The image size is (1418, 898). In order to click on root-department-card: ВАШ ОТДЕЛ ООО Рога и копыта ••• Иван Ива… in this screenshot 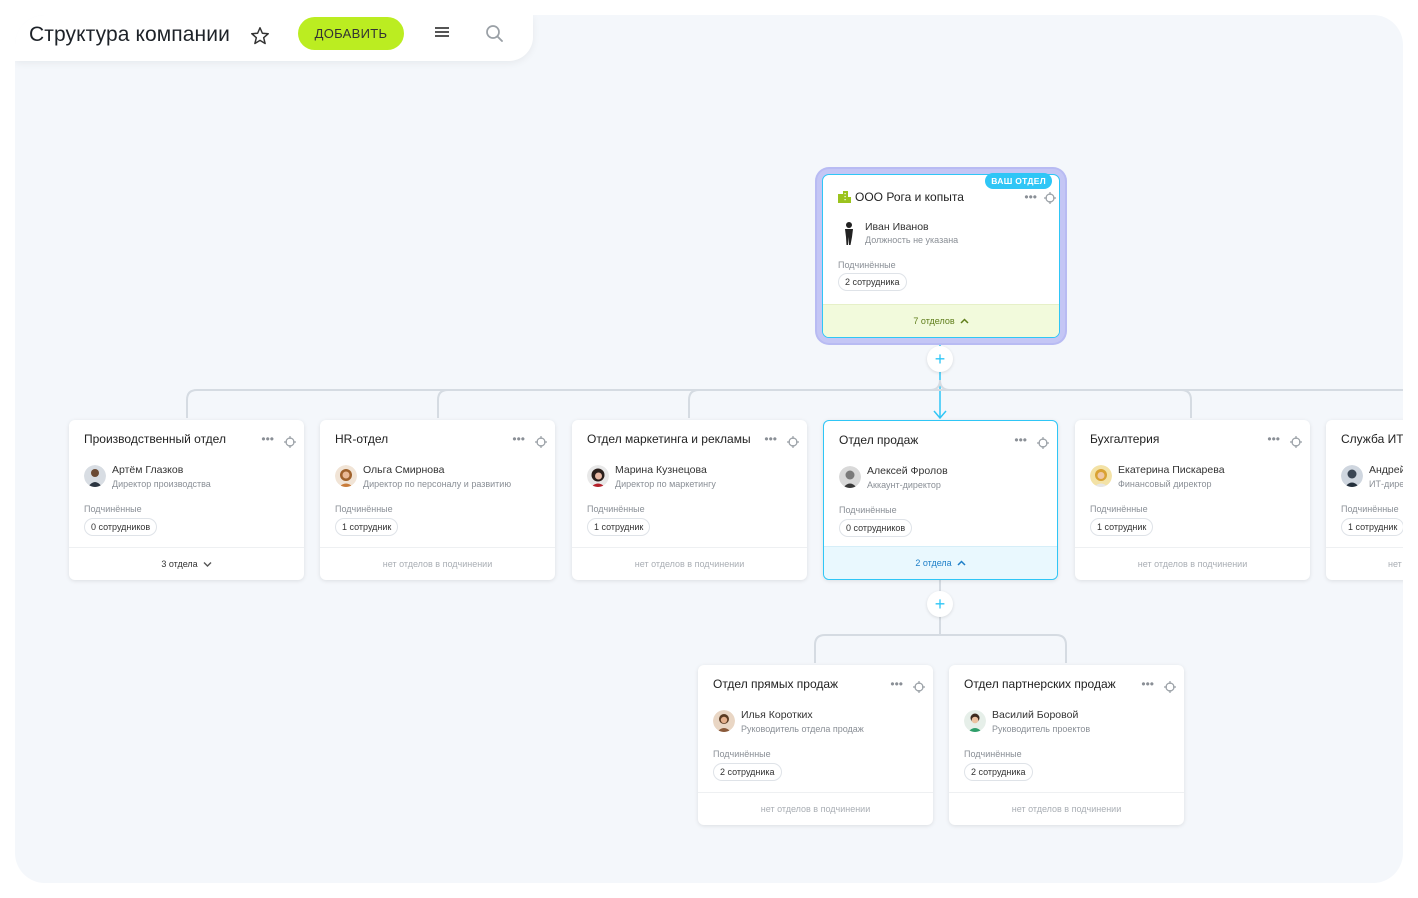, I will do `click(941, 255)`.